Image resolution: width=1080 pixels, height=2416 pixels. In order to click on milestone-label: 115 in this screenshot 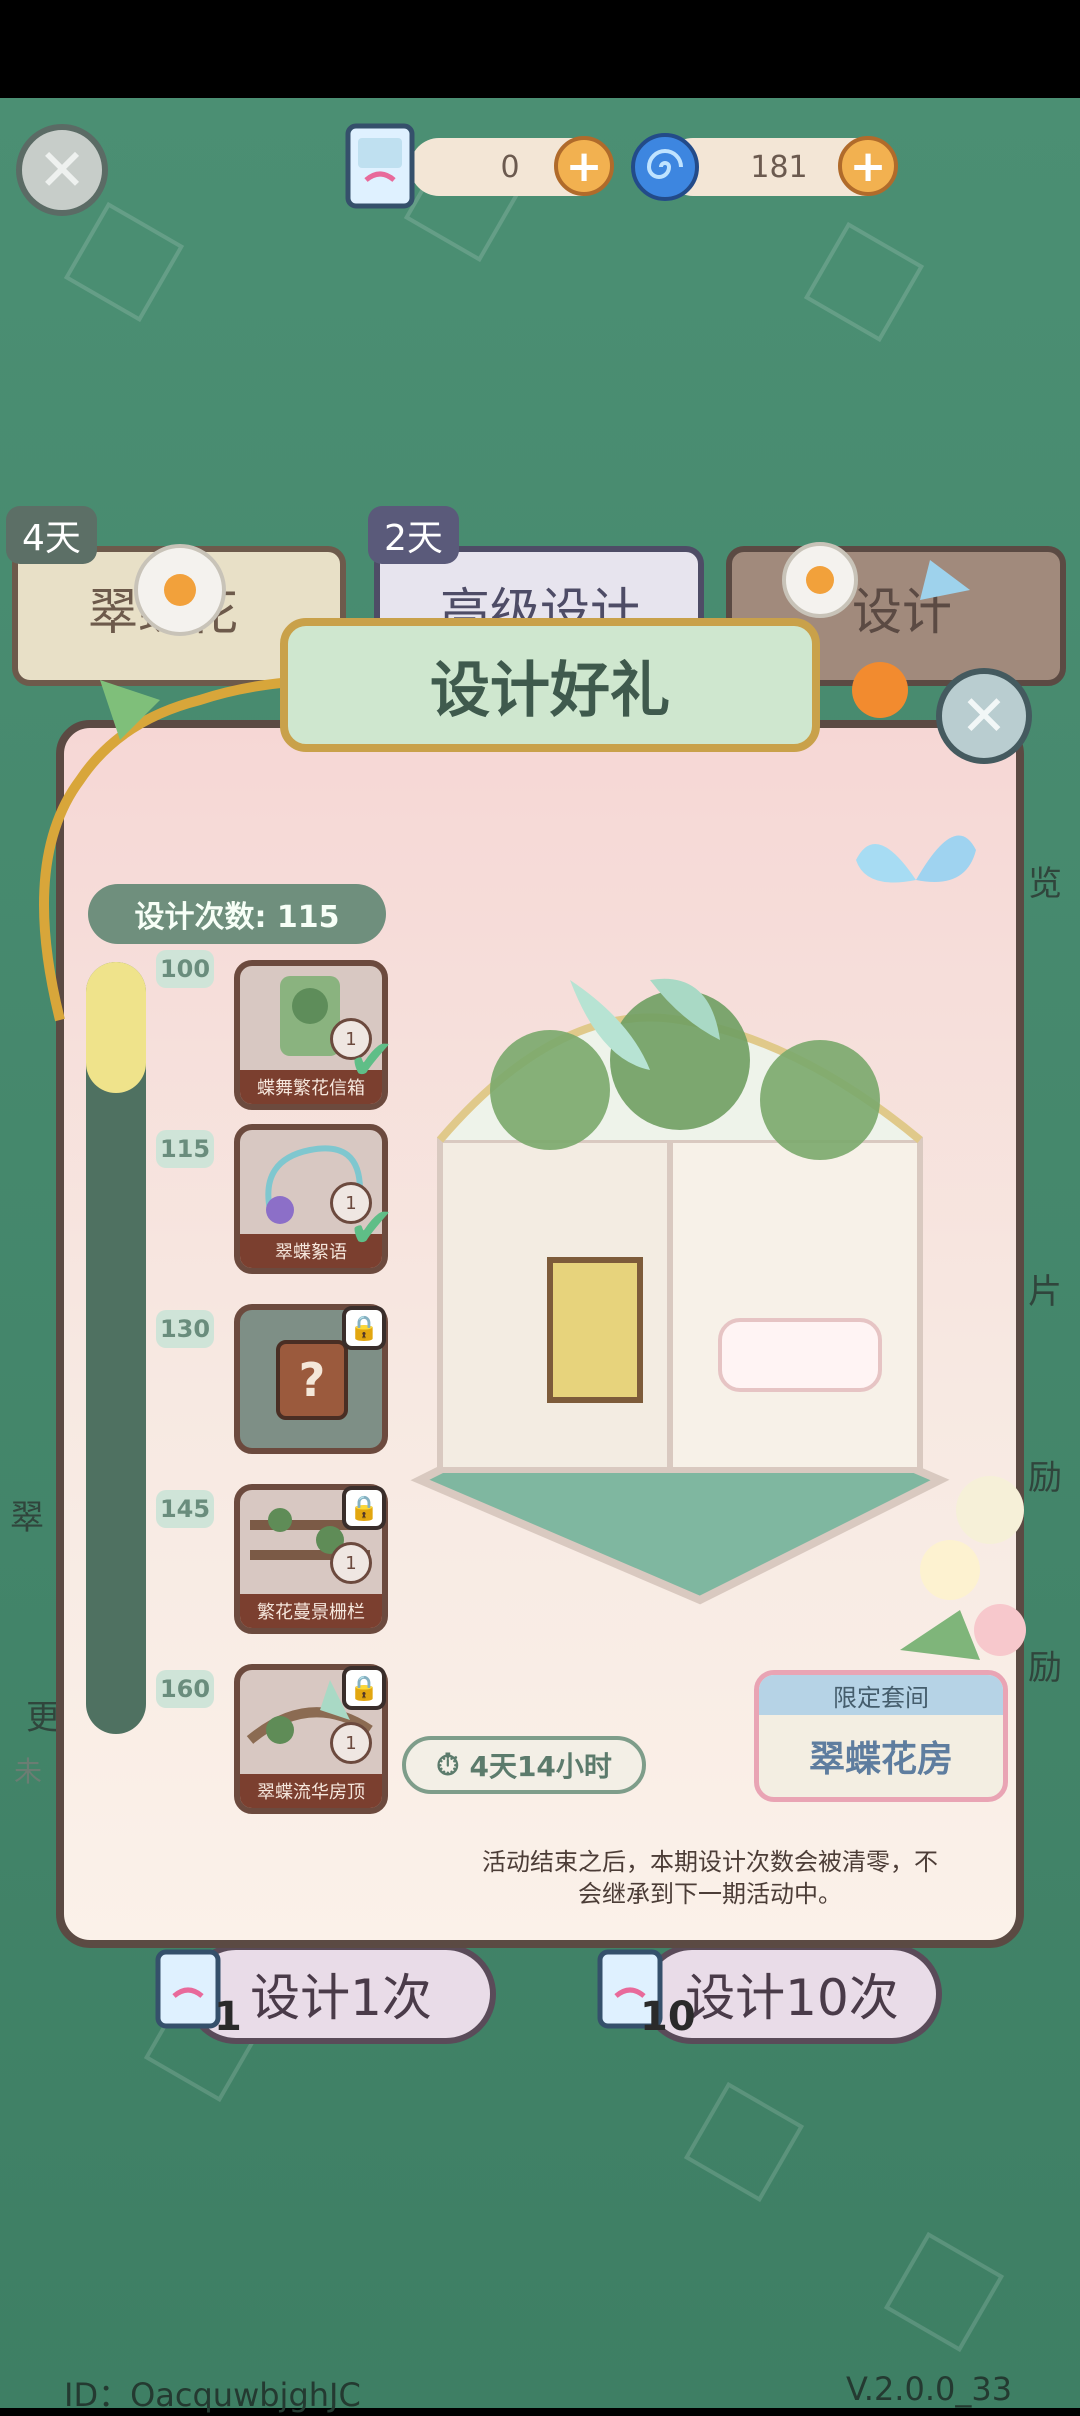, I will do `click(185, 1149)`.